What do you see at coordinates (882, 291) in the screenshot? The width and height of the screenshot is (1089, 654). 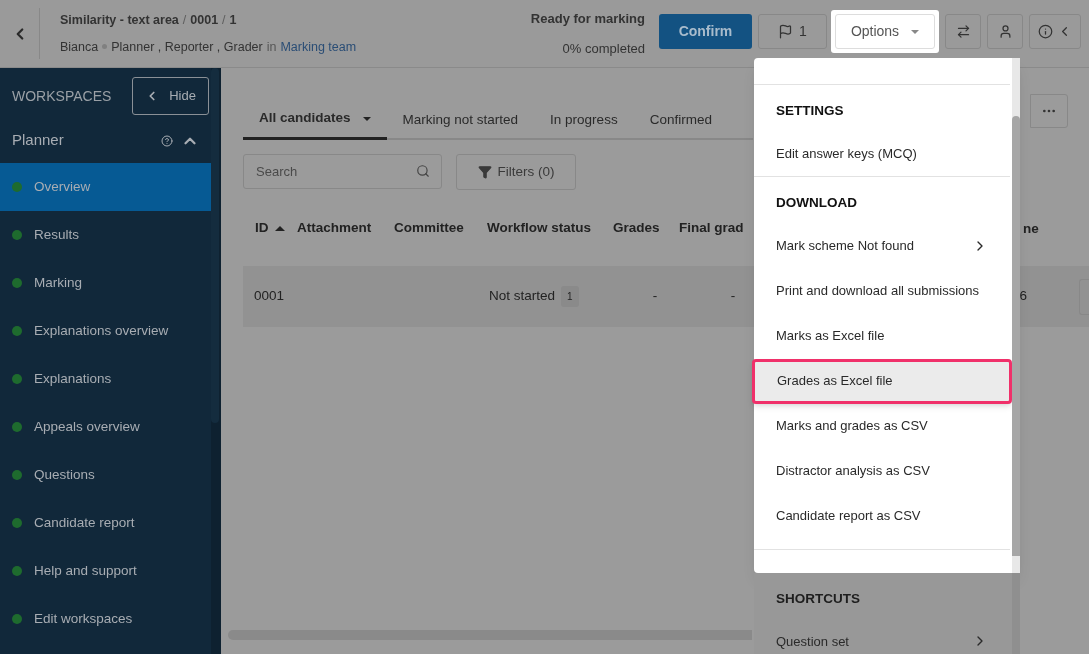 I see `menu-item: Print and download all submissions` at bounding box center [882, 291].